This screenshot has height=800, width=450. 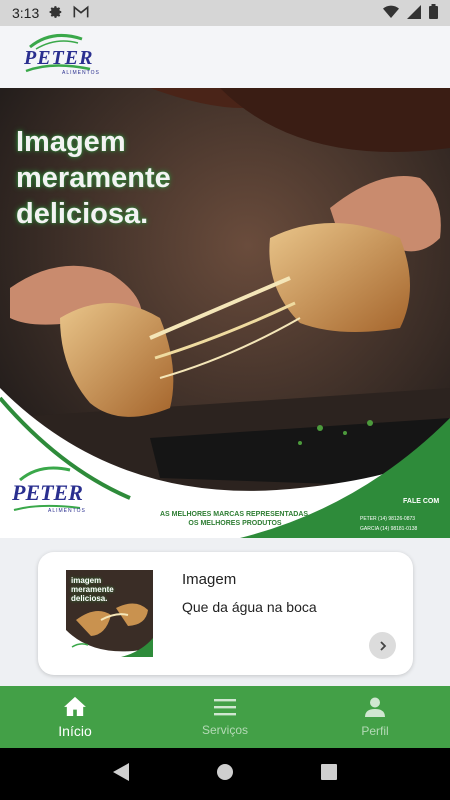 What do you see at coordinates (56, 13) in the screenshot?
I see `gear-icon` at bounding box center [56, 13].